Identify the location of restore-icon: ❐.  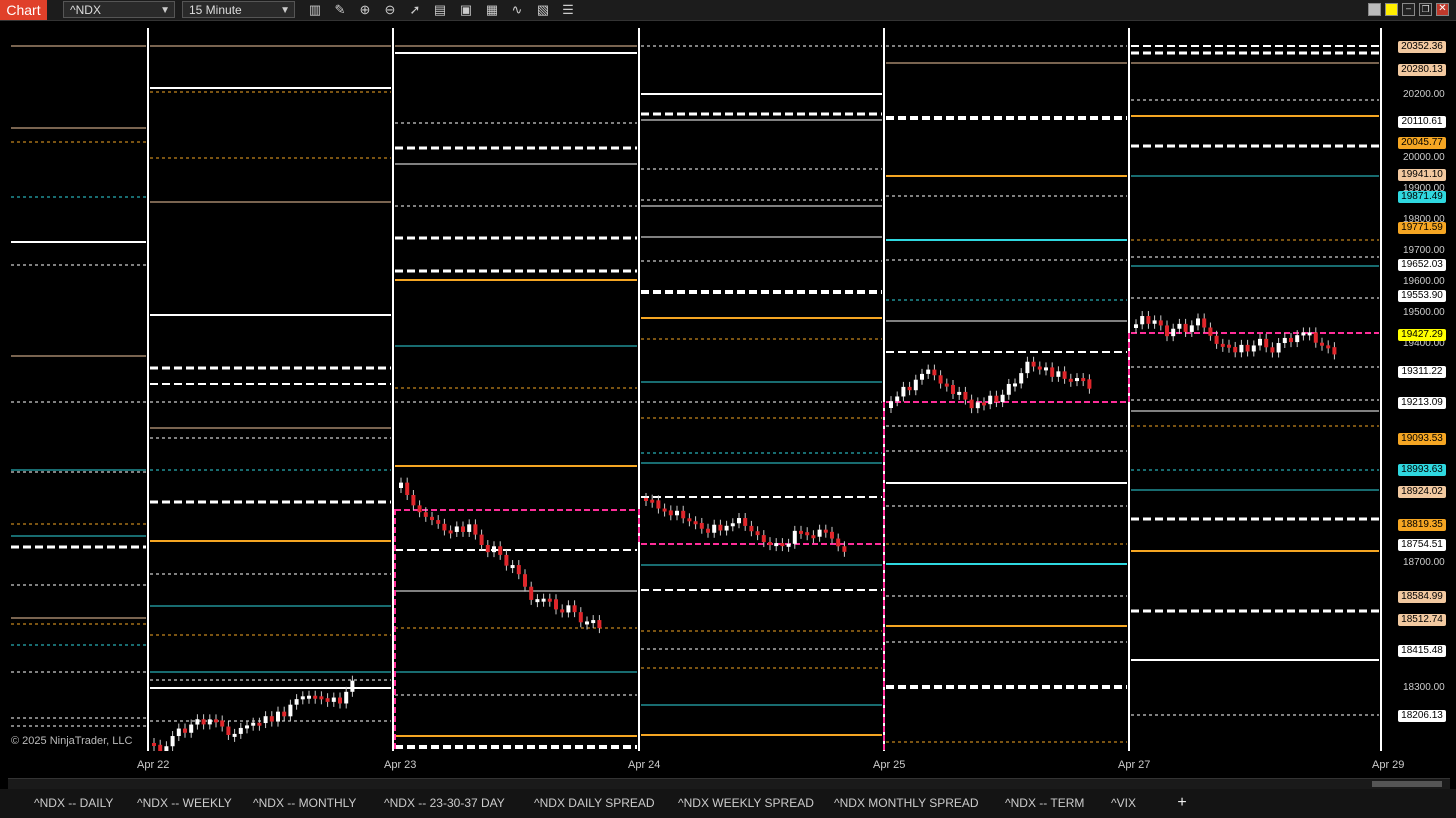
(1425, 9).